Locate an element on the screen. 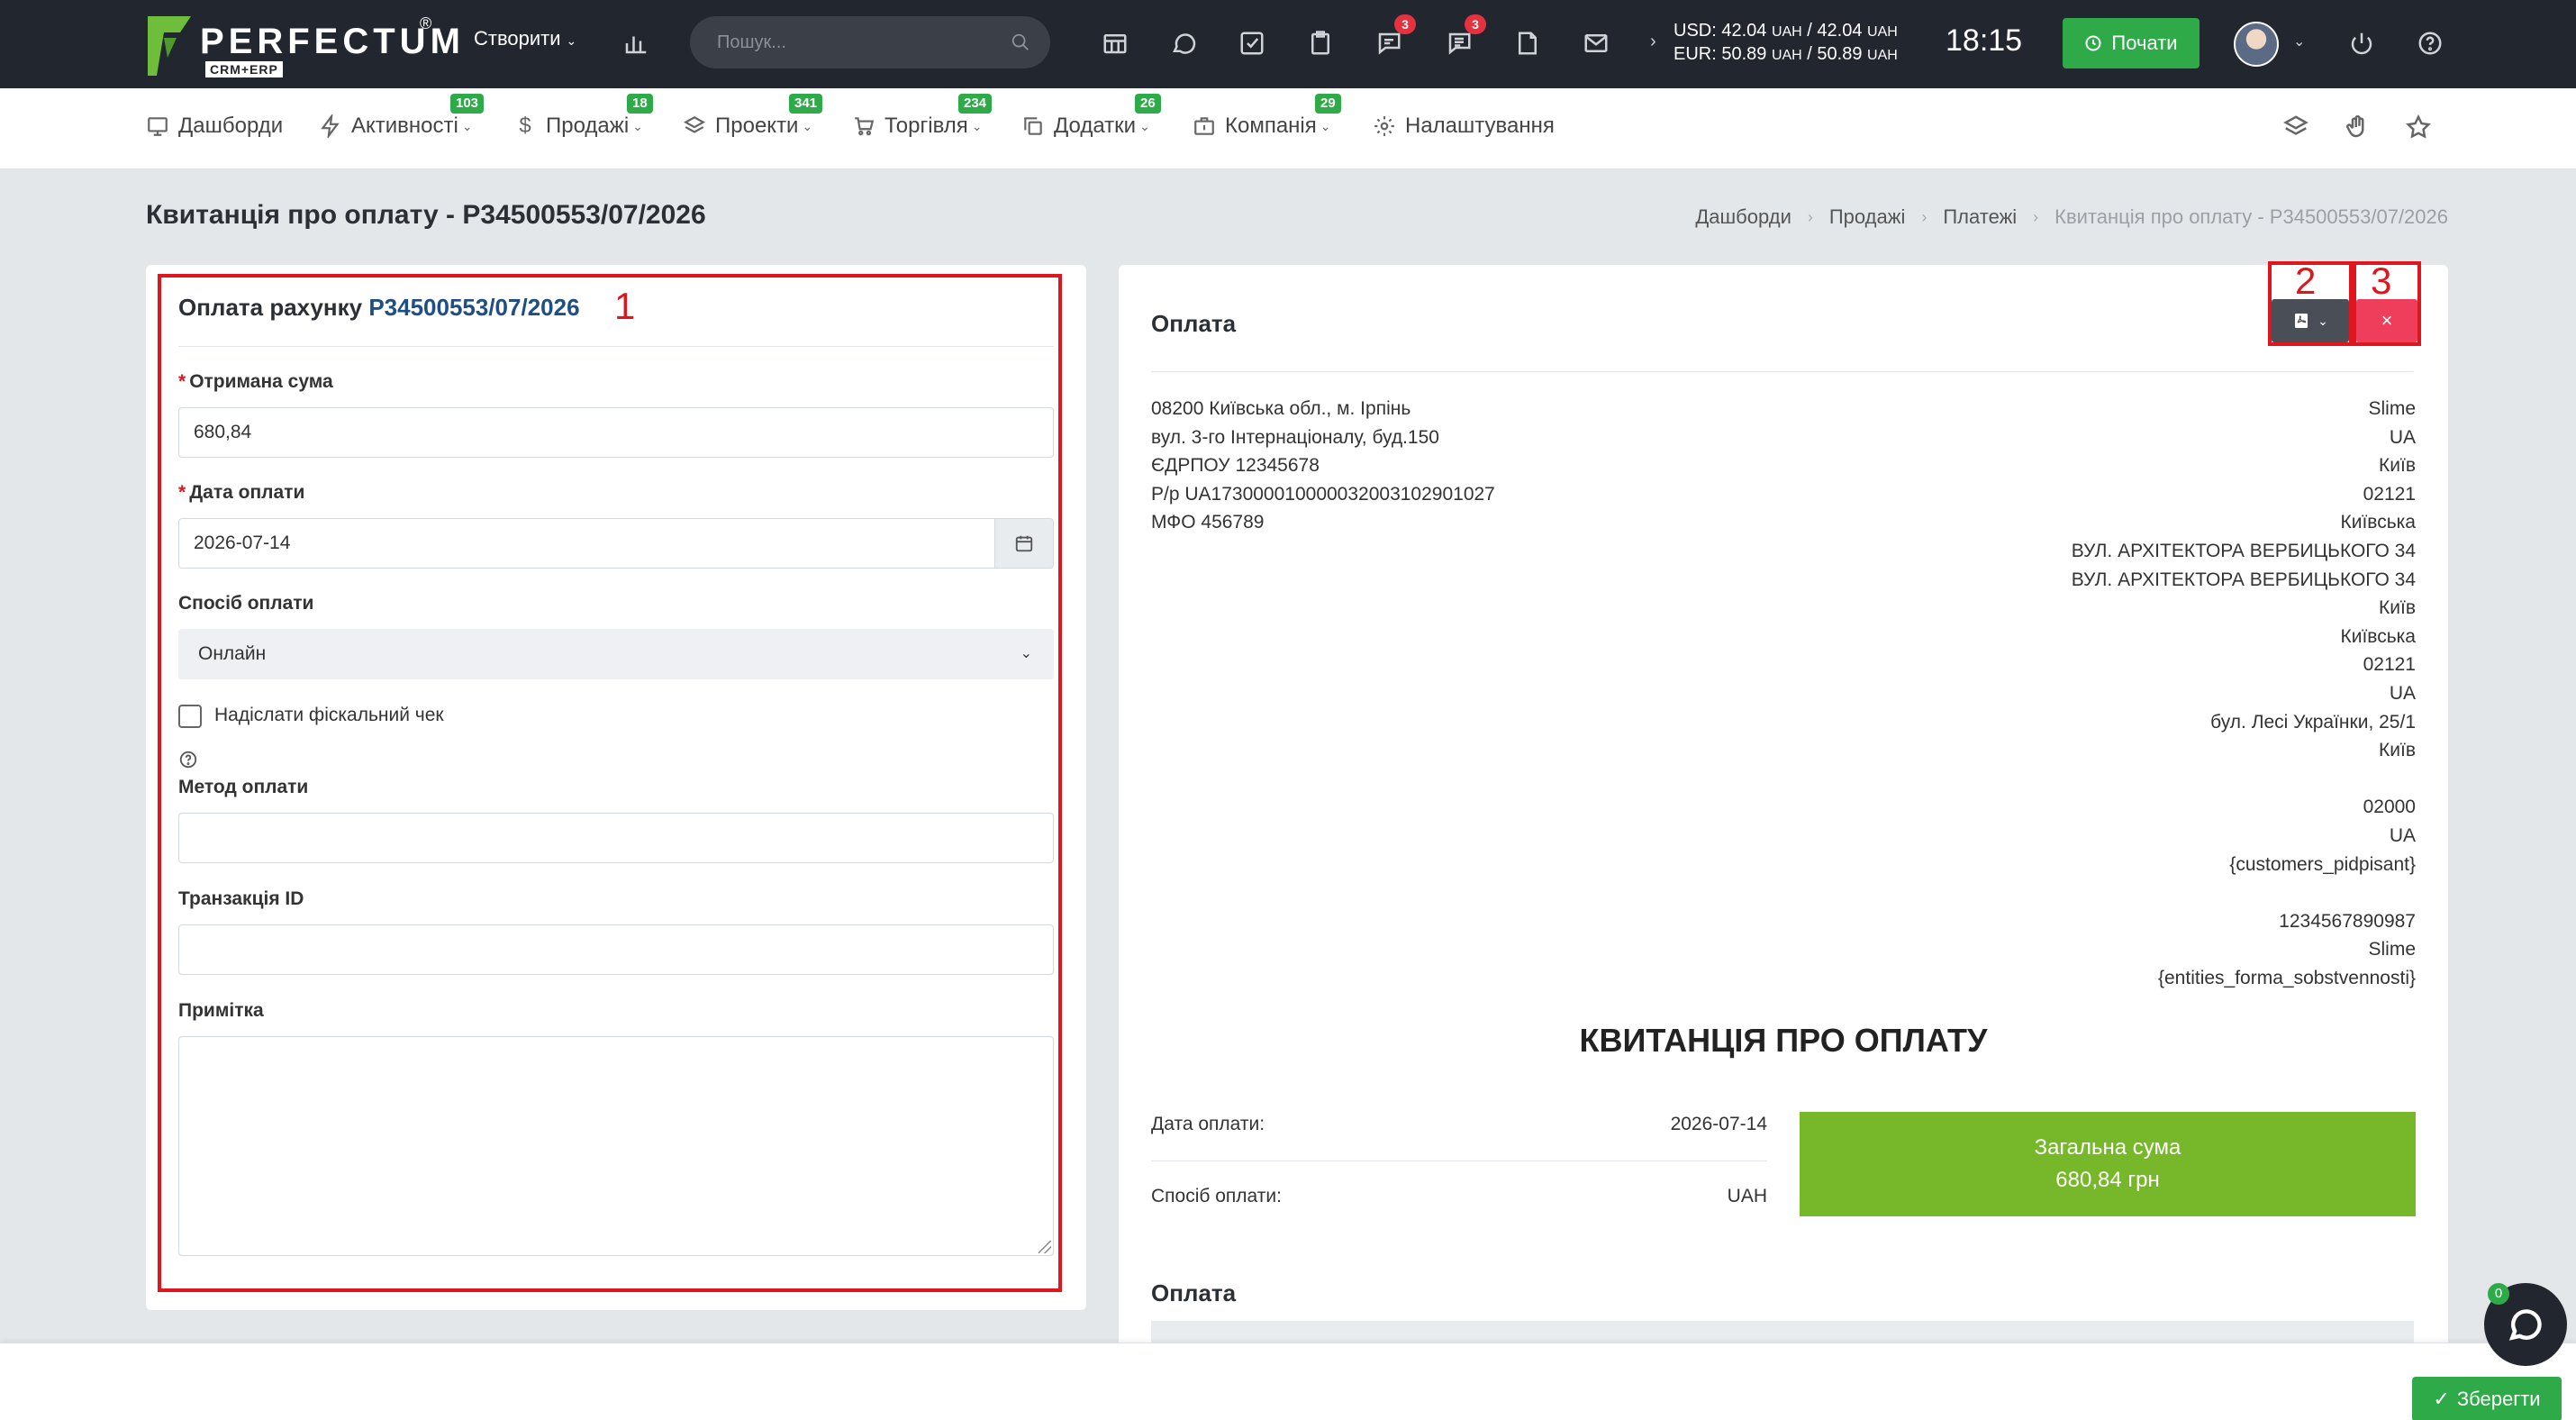  amount-label-text: Отримана сума is located at coordinates (261, 381).